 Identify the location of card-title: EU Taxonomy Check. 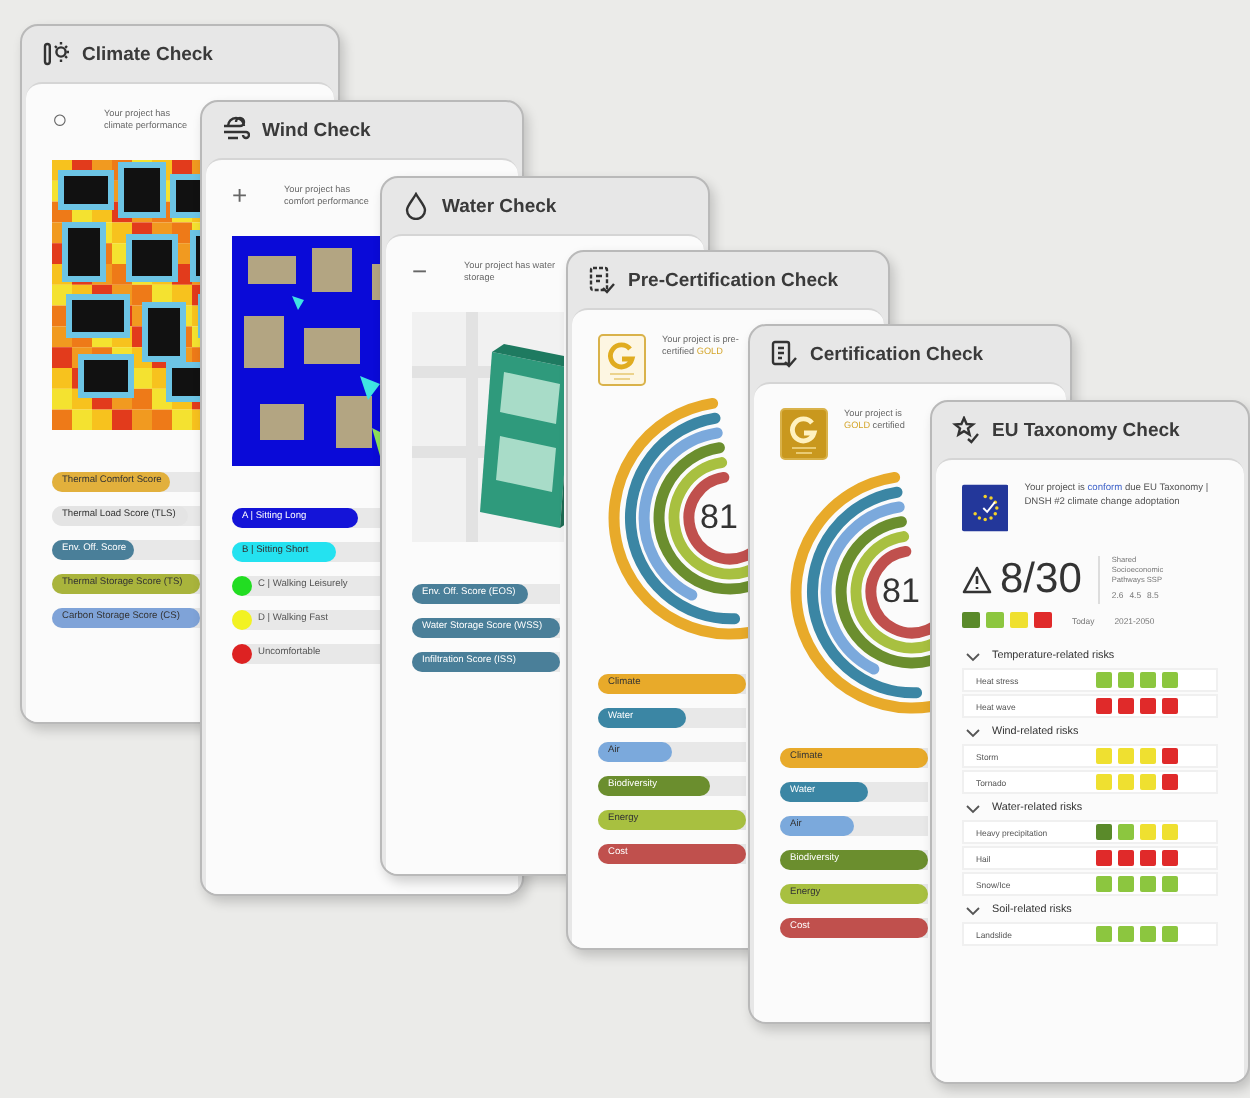
(1086, 430).